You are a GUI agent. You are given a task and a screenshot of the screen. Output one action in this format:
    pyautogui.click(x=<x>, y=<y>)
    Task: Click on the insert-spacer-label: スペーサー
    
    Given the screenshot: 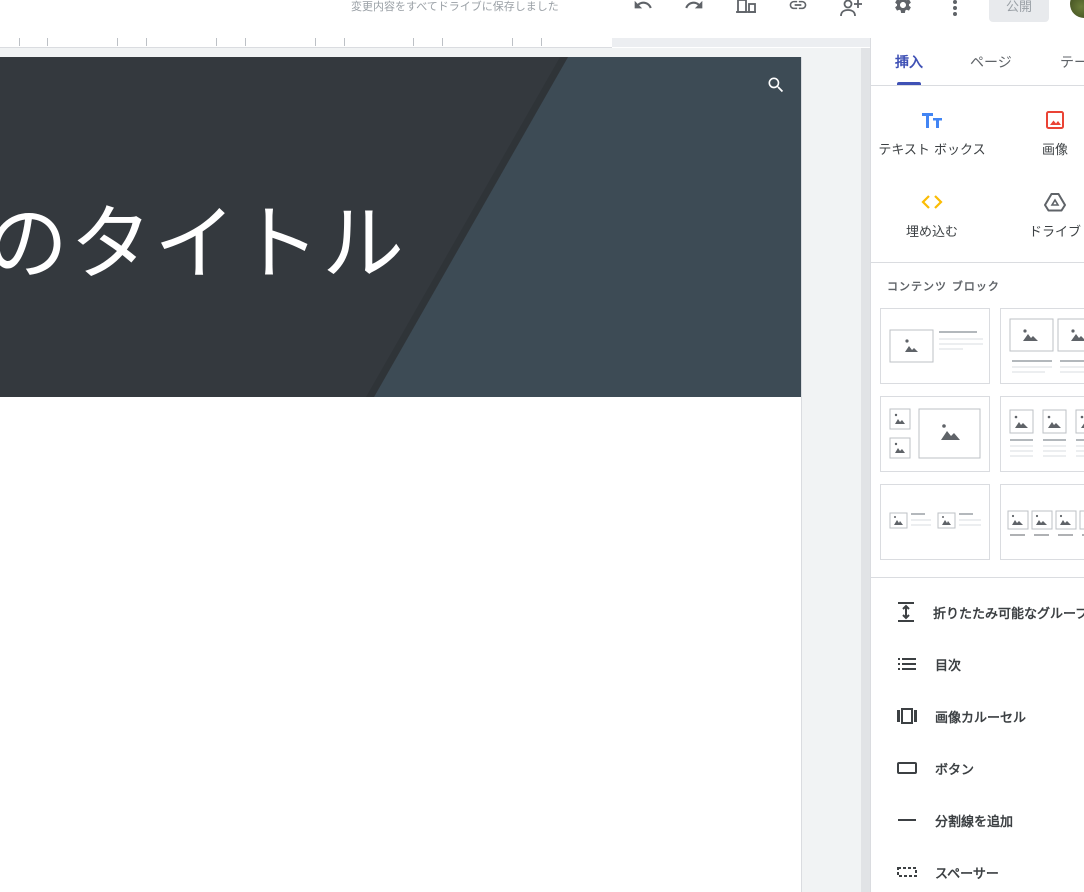 What is the action you would take?
    pyautogui.click(x=967, y=874)
    